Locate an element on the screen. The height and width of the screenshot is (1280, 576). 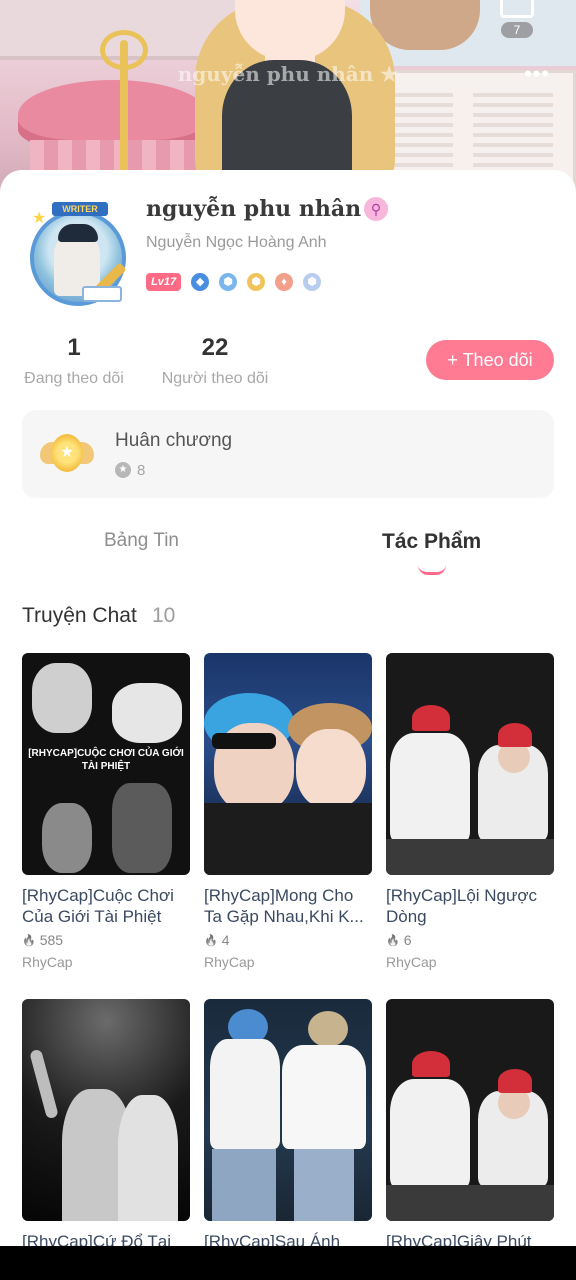
following-count: 1 is located at coordinates (74, 347).